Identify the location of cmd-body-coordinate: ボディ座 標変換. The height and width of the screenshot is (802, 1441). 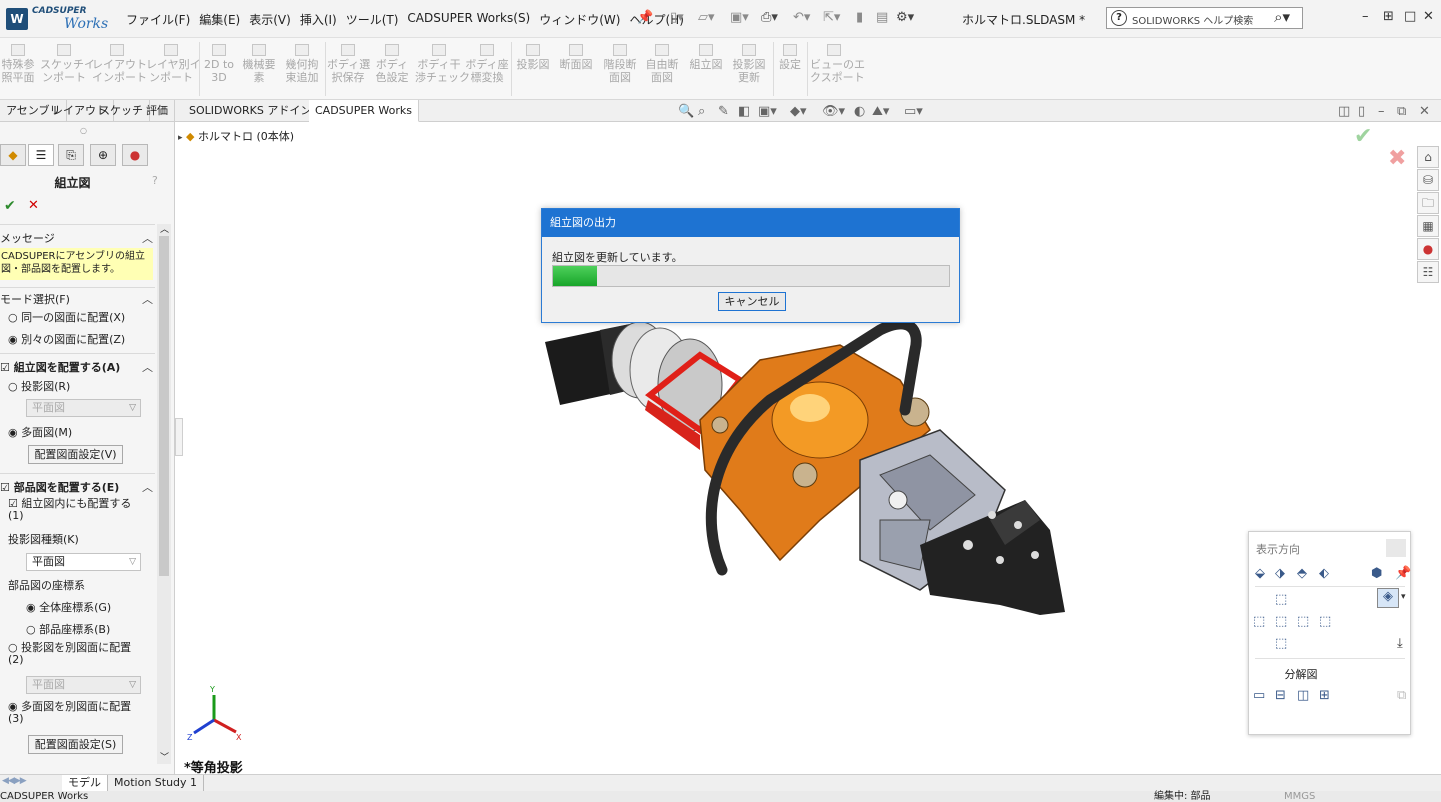
(487, 64).